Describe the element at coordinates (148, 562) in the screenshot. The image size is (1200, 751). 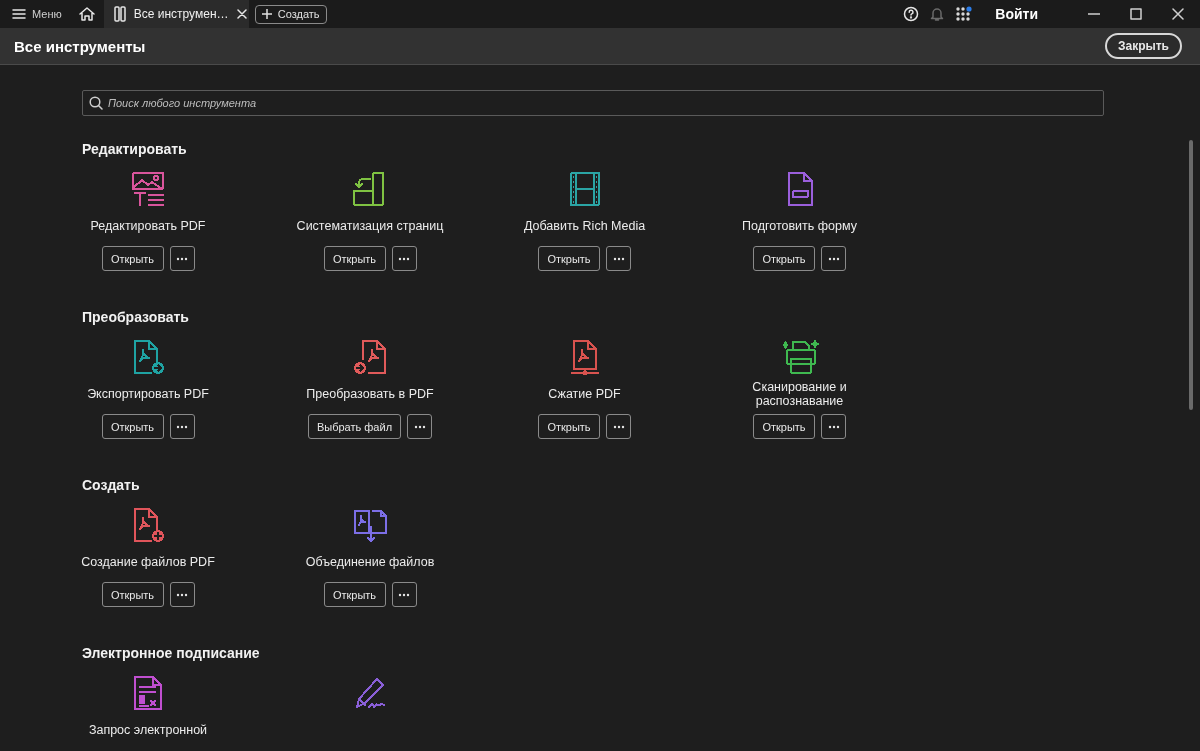
I see `tool-name: Создание файлов PDF` at that location.